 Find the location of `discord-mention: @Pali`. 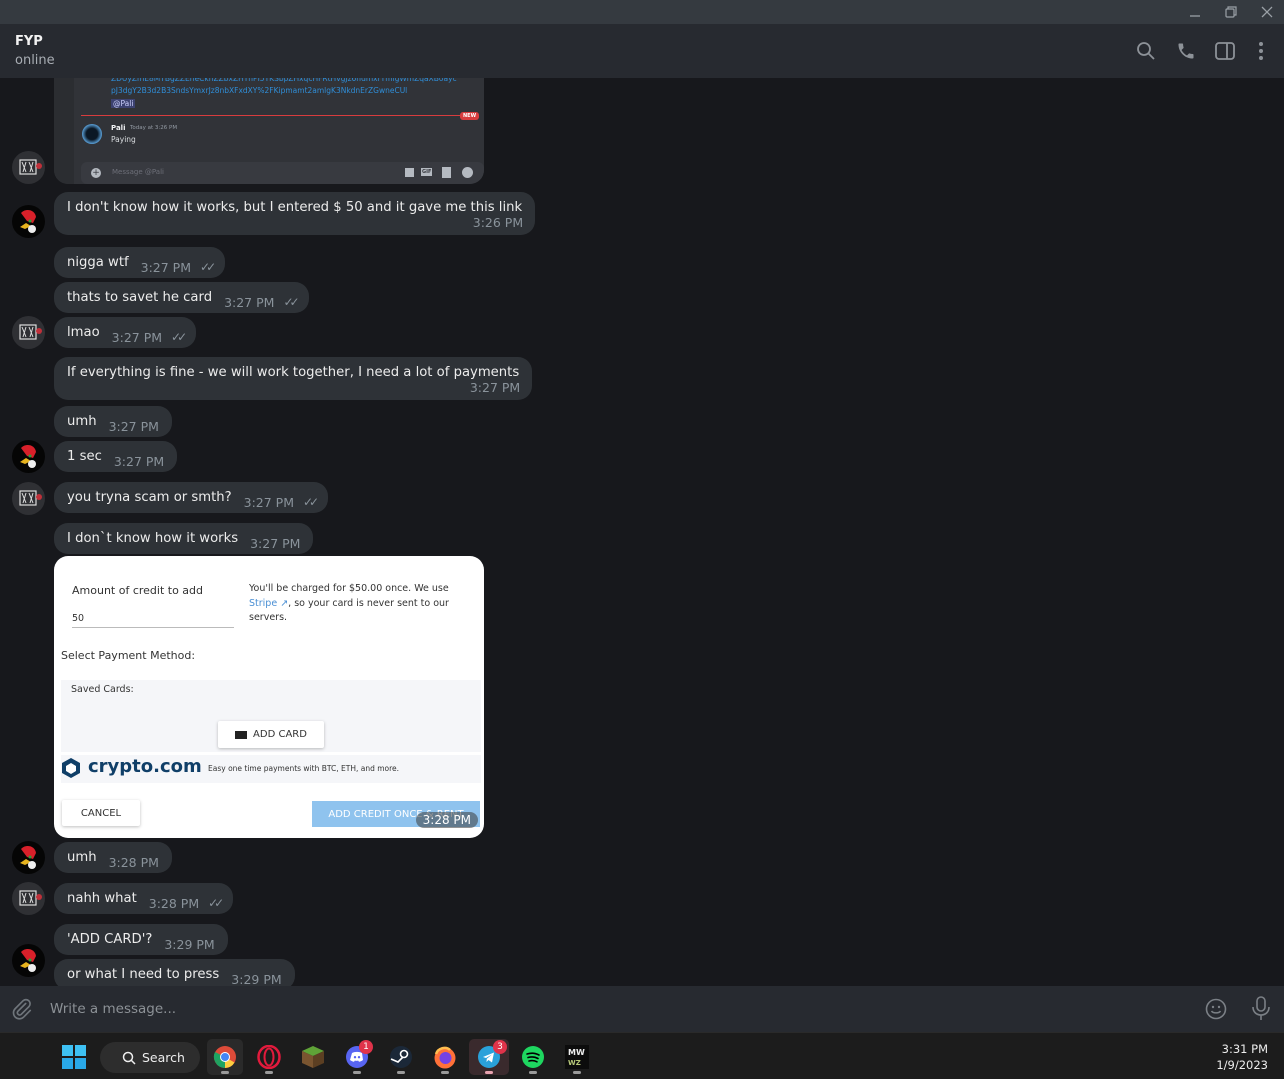

discord-mention: @Pali is located at coordinates (123, 103).